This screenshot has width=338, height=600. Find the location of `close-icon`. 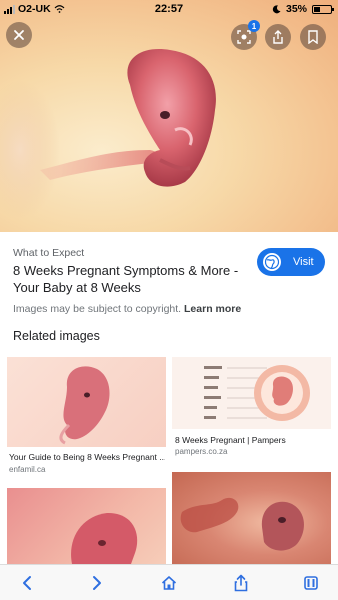

close-icon is located at coordinates (19, 35).